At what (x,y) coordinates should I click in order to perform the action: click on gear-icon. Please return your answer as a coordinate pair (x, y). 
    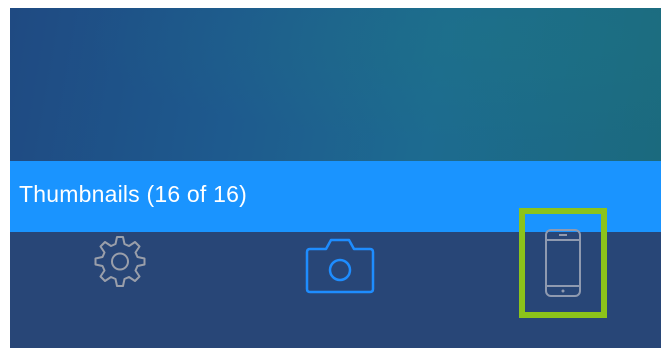
    Looking at the image, I should click on (120, 261).